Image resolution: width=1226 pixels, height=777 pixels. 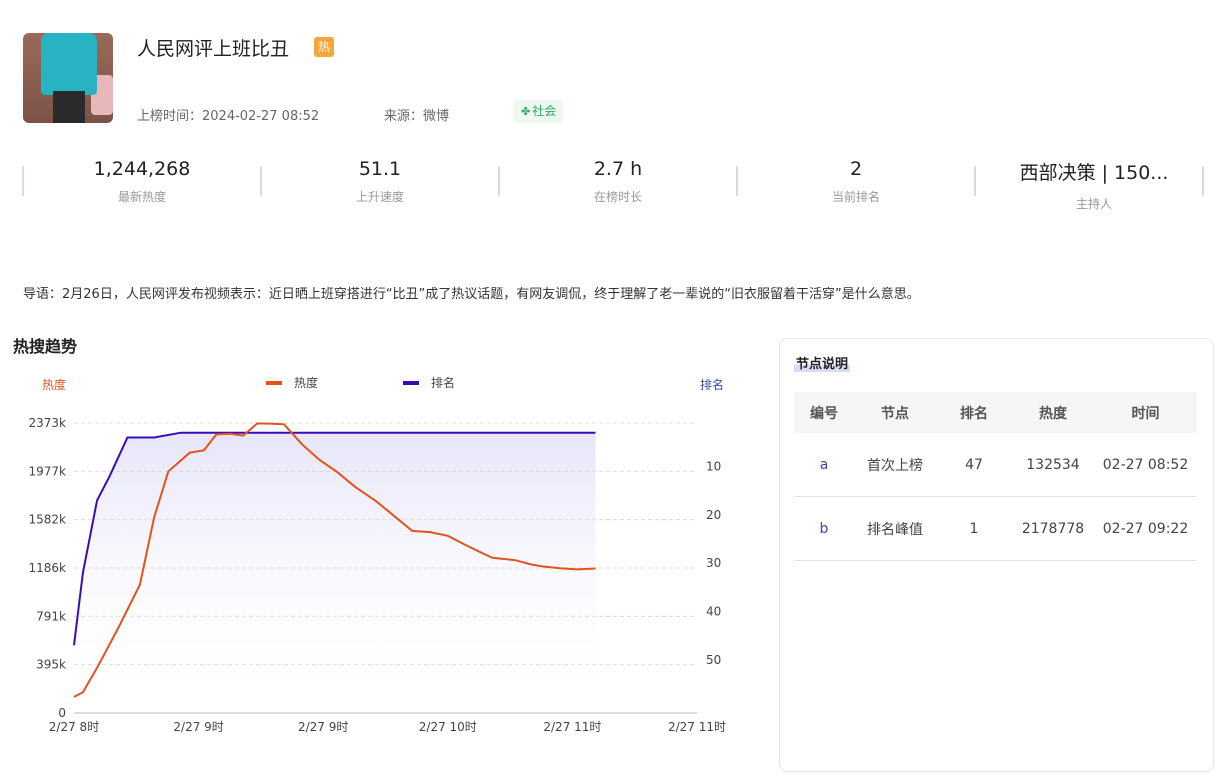 I want to click on stat-label: 上升速度, so click(x=379, y=197).